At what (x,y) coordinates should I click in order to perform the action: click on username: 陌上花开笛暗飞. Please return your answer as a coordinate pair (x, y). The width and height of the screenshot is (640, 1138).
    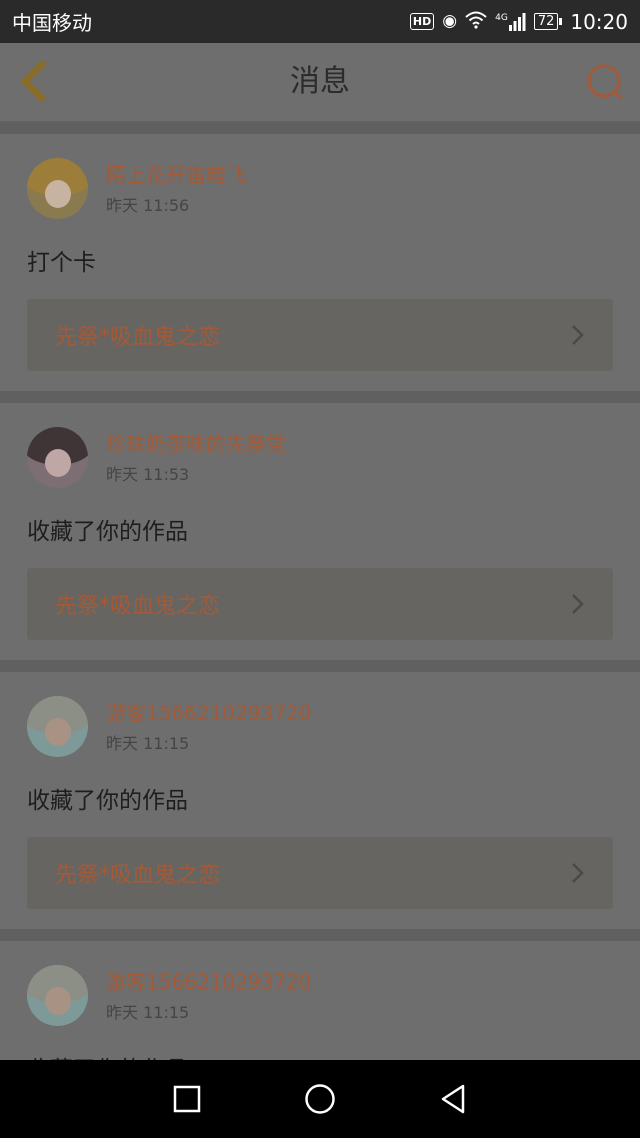
    Looking at the image, I should click on (176, 175).